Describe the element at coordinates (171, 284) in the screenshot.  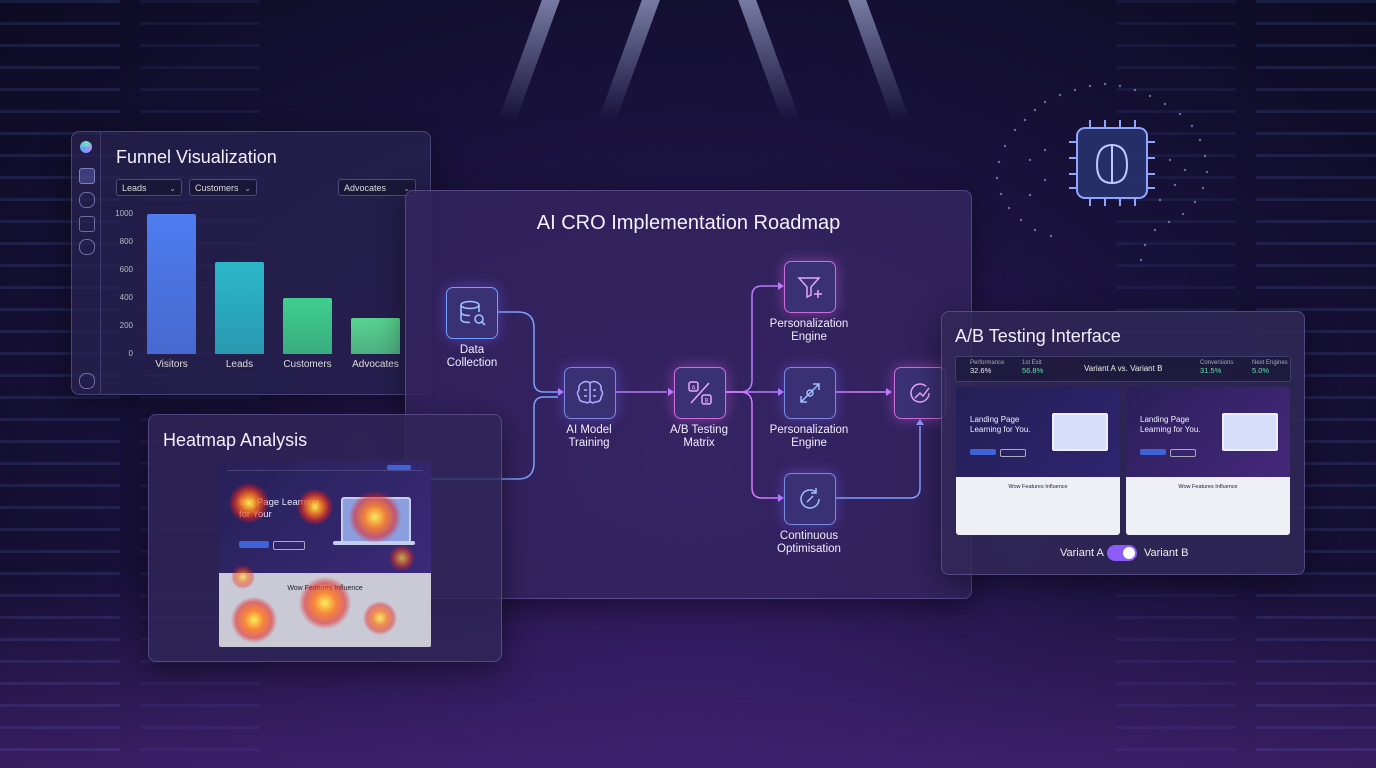
I see `bar-visitors` at that location.